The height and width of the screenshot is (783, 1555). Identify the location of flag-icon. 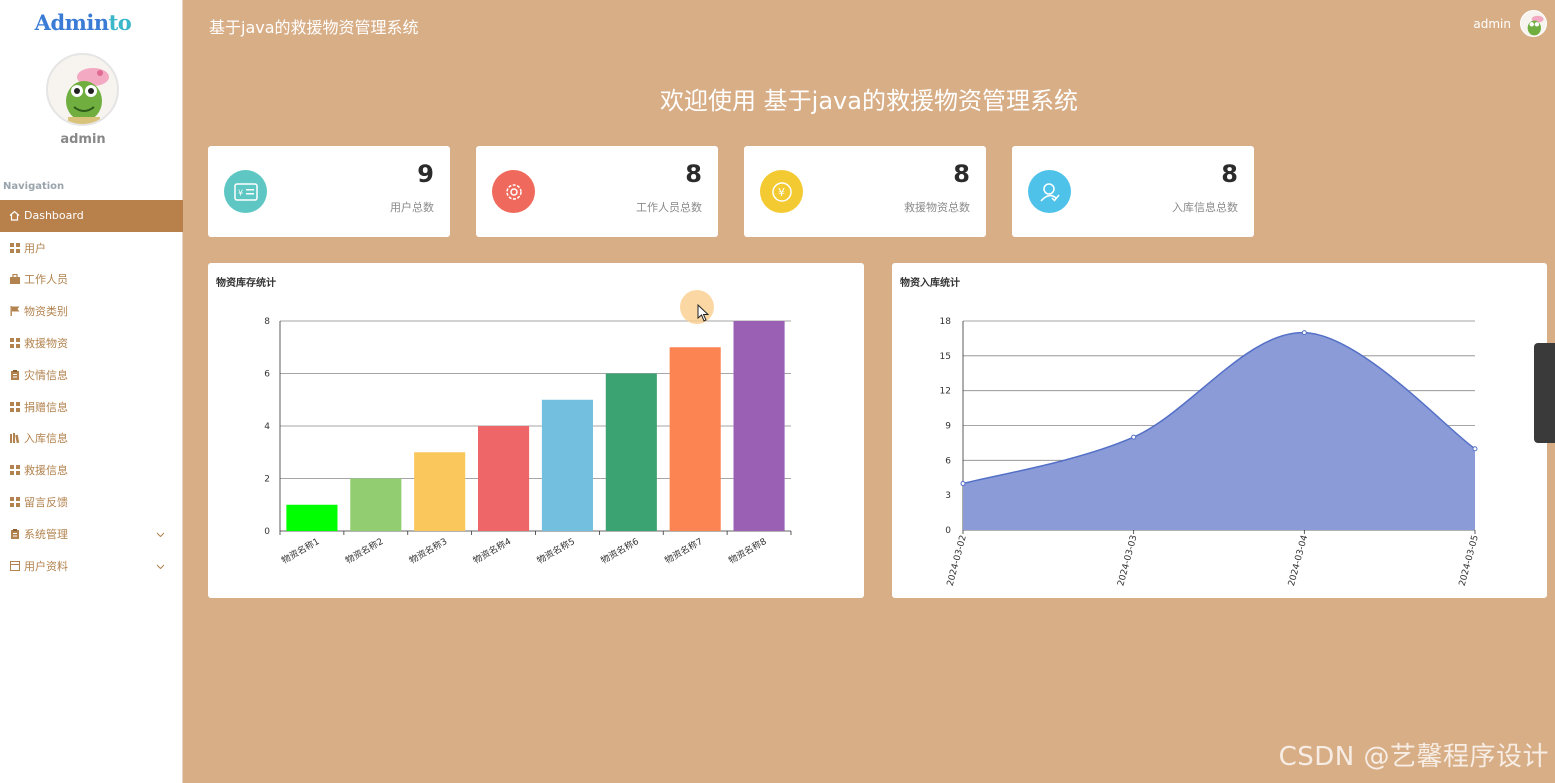
(14, 311).